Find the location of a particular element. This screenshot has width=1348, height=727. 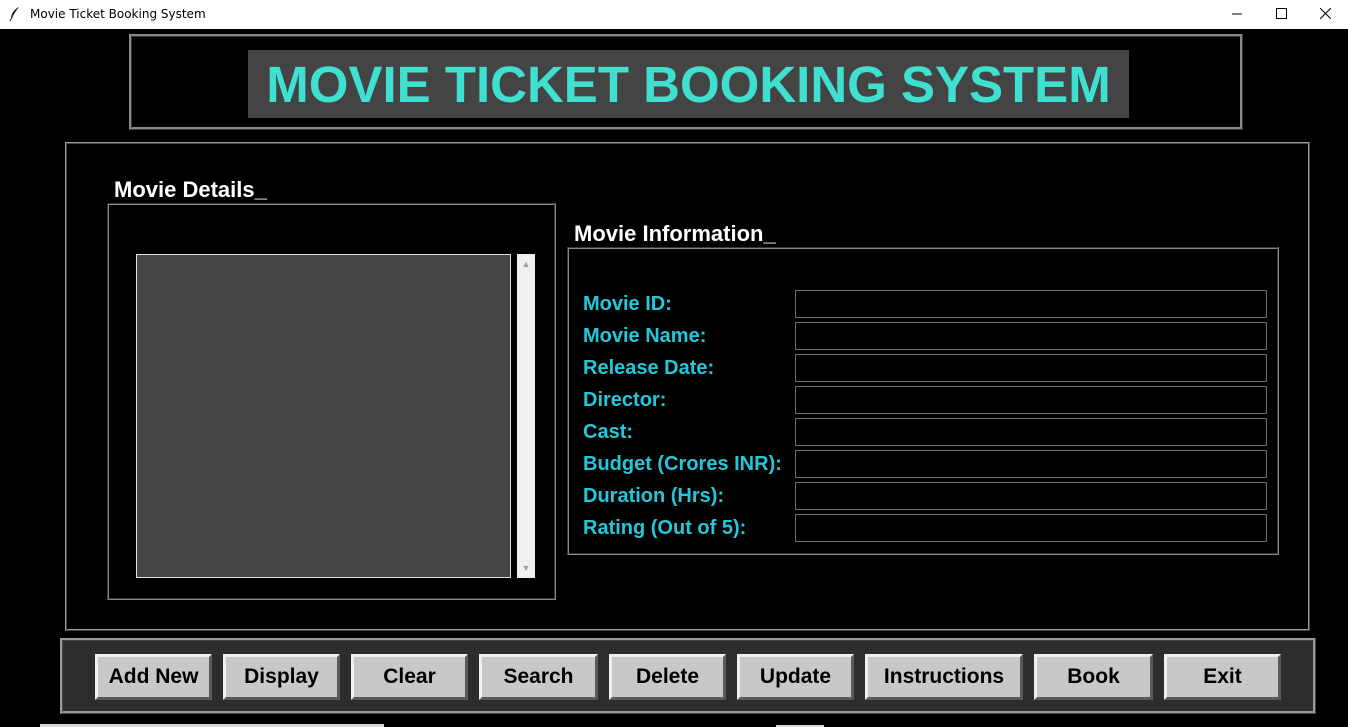

maximize-button is located at coordinates (1281, 14).